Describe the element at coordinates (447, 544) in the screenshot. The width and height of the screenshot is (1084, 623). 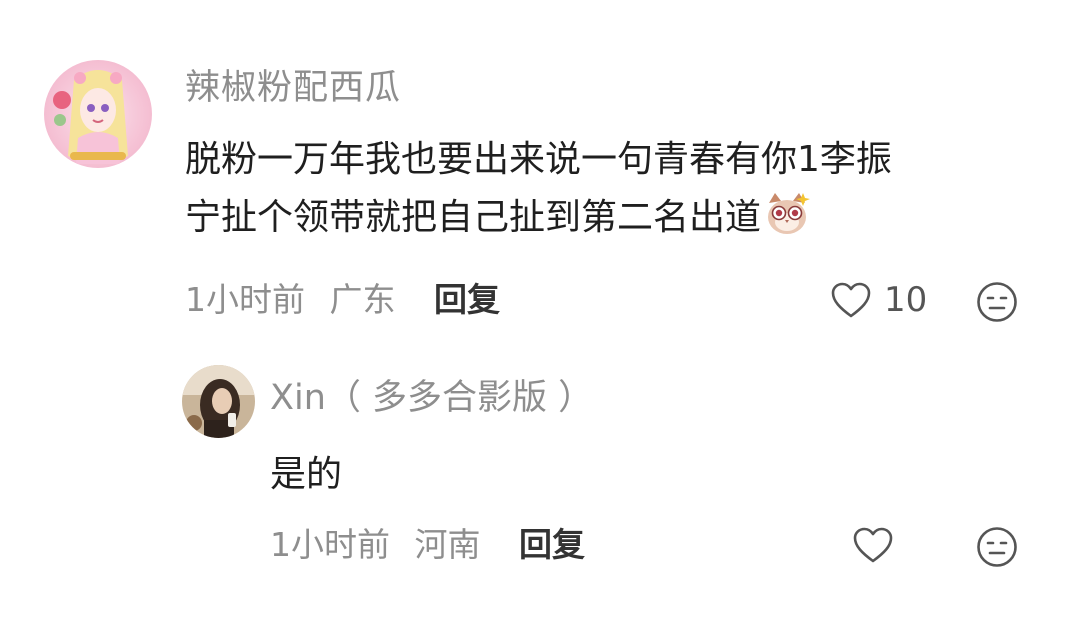
I see `reply-location: 河南` at that location.